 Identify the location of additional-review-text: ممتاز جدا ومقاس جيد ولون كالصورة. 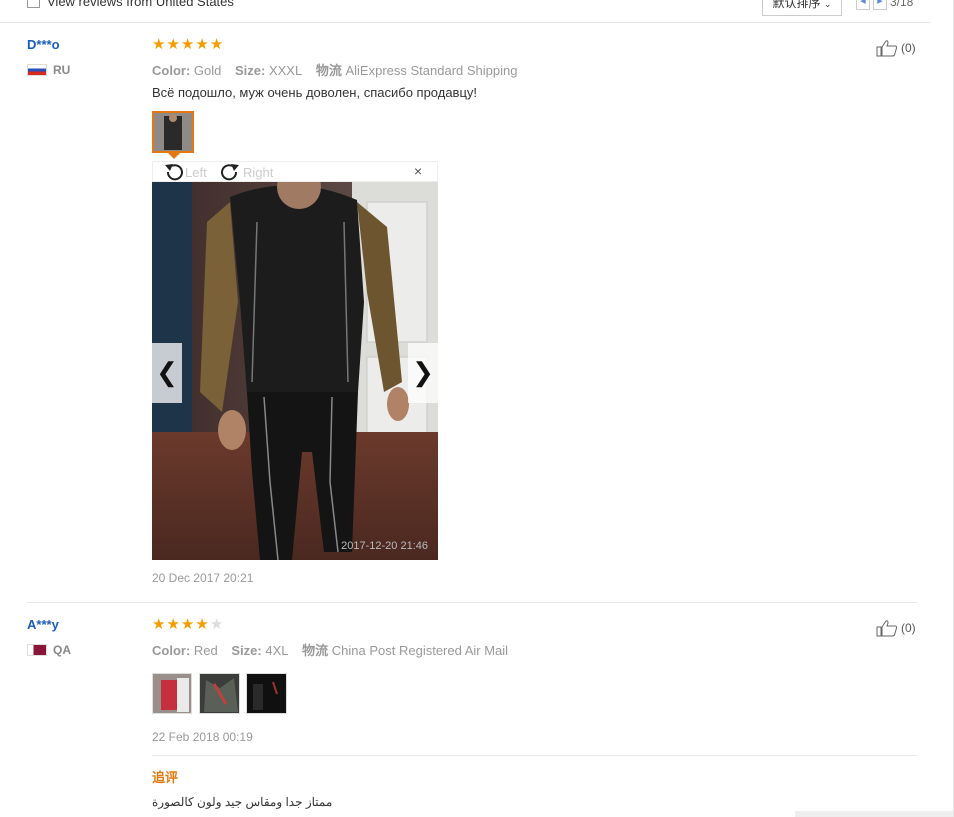
(242, 802).